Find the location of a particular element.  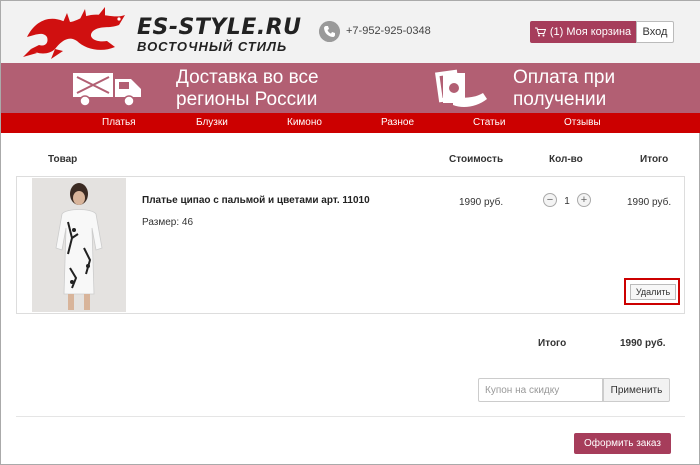

nav-item-kimono: Кимоно is located at coordinates (304, 122).